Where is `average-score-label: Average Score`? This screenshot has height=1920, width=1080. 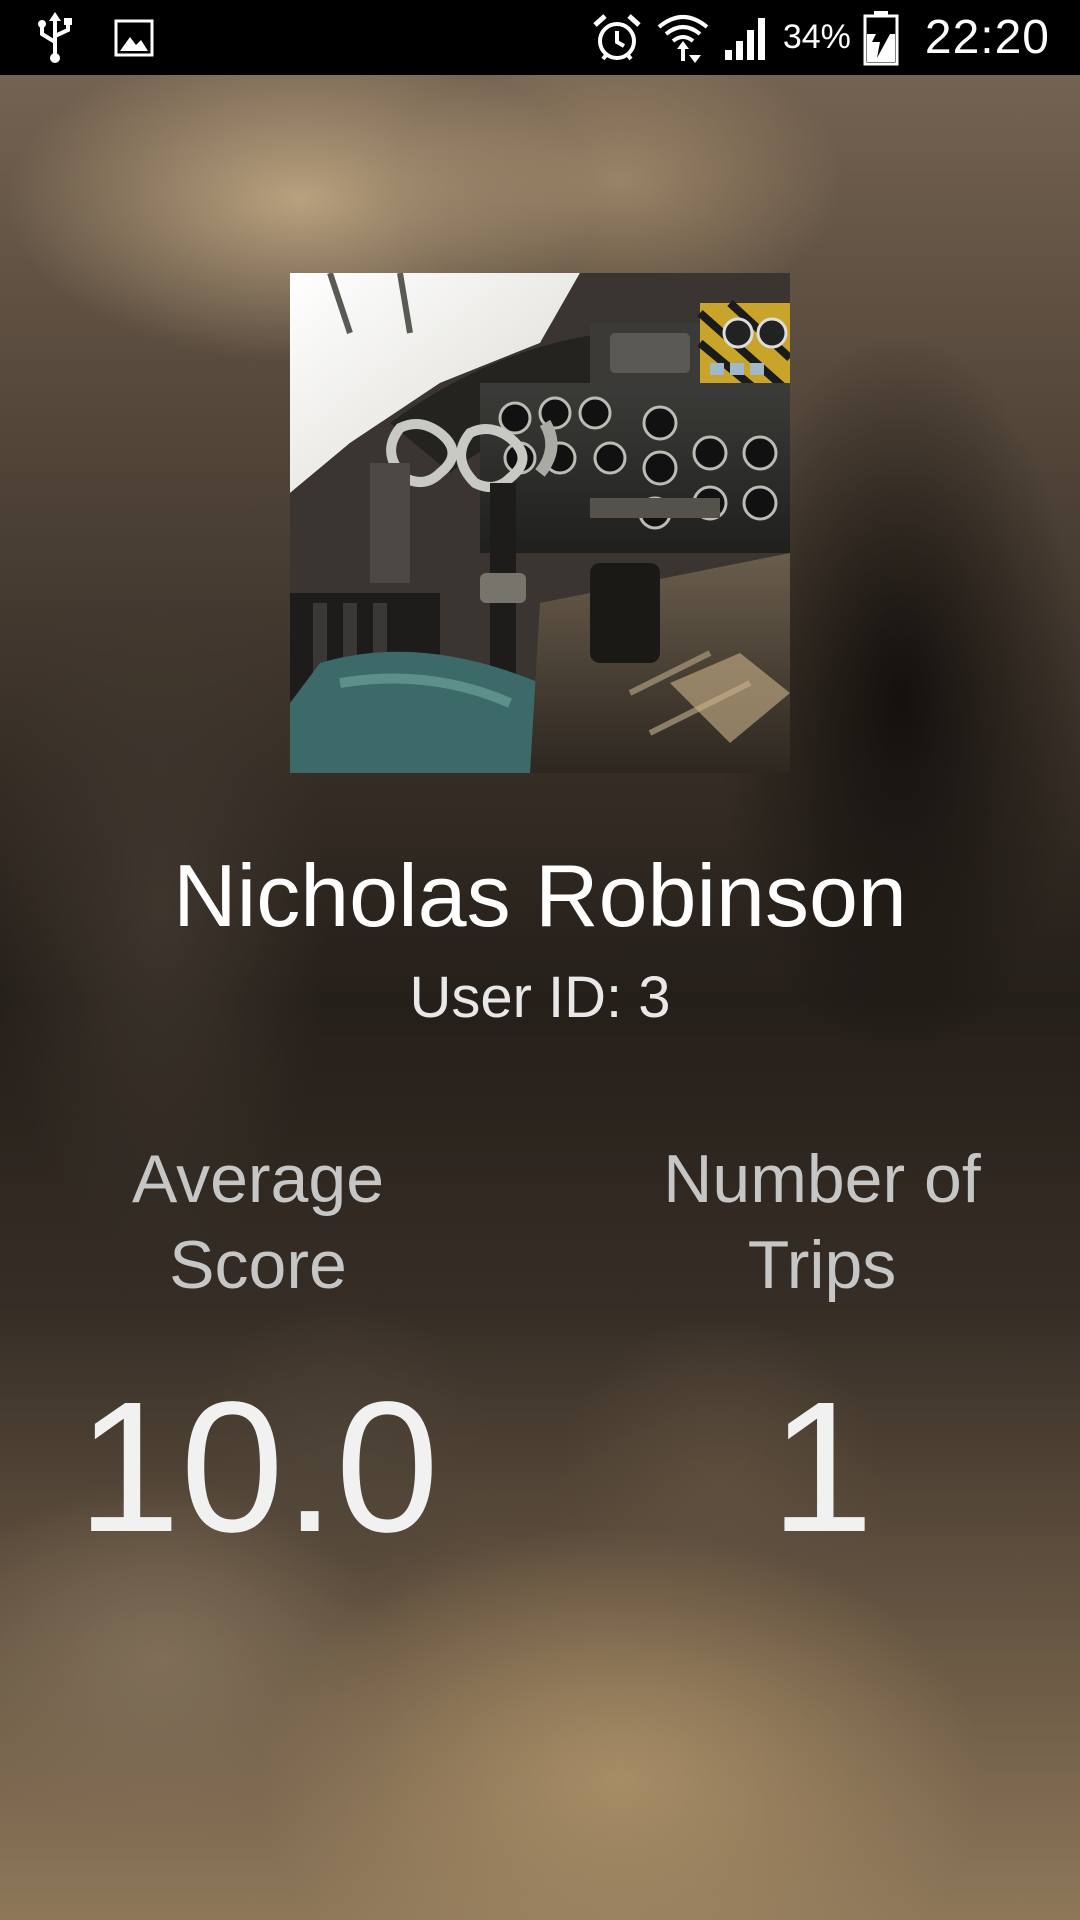
average-score-label: Average Score is located at coordinates (258, 1222).